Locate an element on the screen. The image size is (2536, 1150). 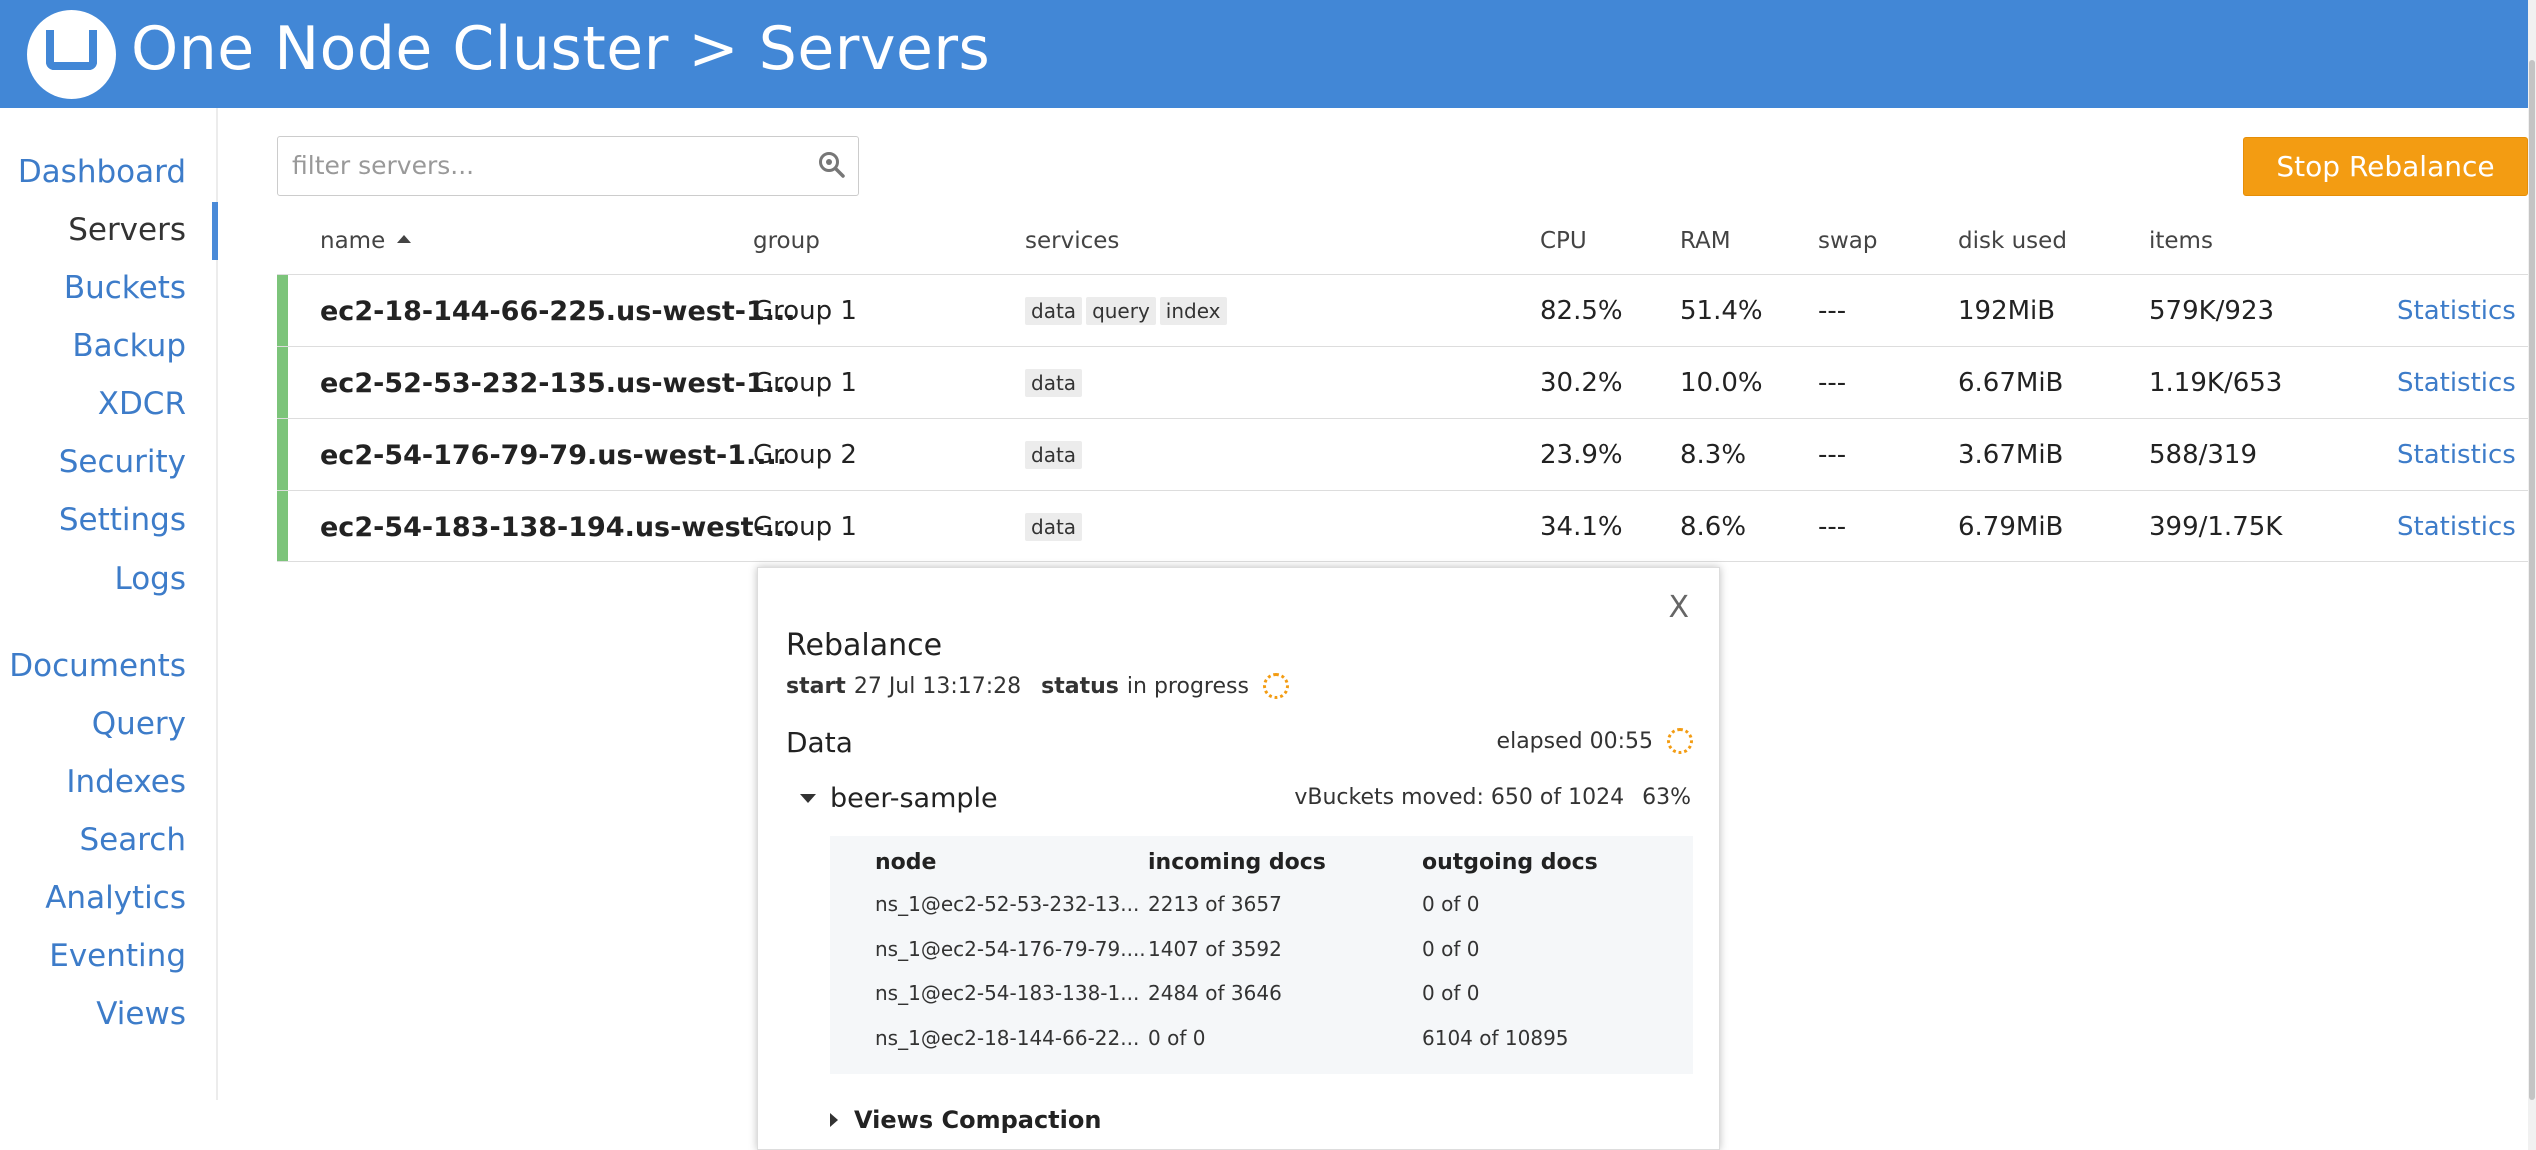
server-disk-used: 192MiB is located at coordinates (2007, 311).